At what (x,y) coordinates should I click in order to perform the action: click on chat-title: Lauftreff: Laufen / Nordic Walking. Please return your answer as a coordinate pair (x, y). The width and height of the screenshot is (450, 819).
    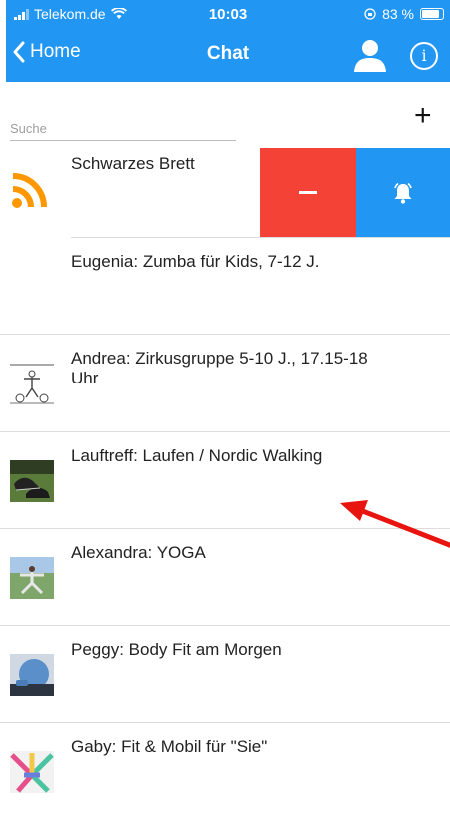
    Looking at the image, I should click on (197, 455).